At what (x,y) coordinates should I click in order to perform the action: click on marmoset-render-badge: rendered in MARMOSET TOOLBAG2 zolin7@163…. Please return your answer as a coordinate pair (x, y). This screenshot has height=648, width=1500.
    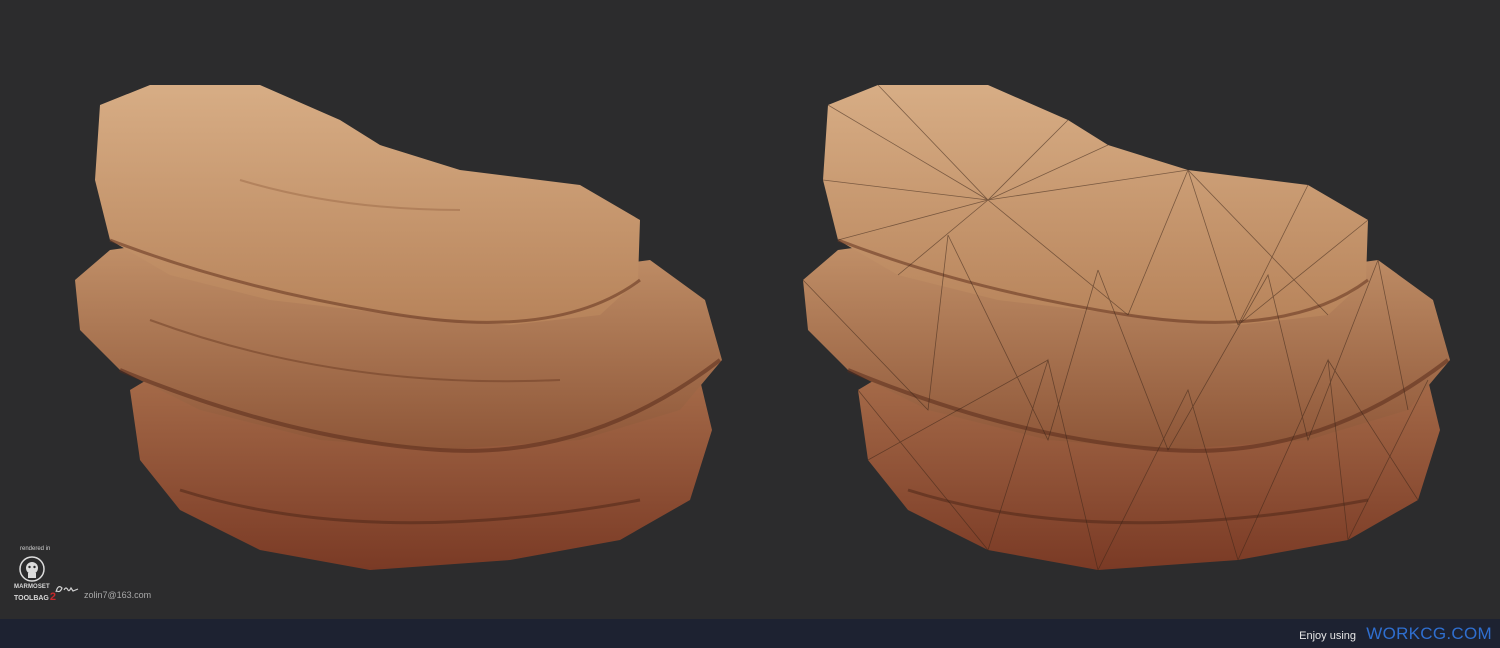
    Looking at the image, I should click on (89, 576).